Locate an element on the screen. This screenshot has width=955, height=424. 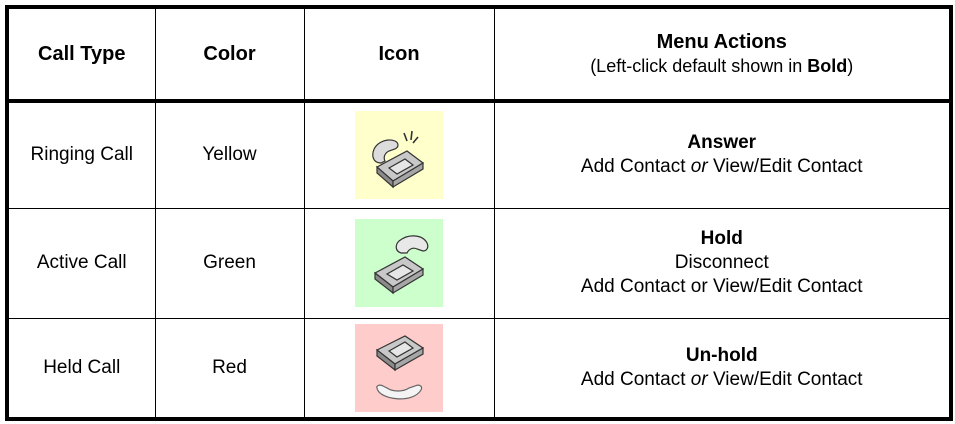
held-phone-icon is located at coordinates (399, 367).